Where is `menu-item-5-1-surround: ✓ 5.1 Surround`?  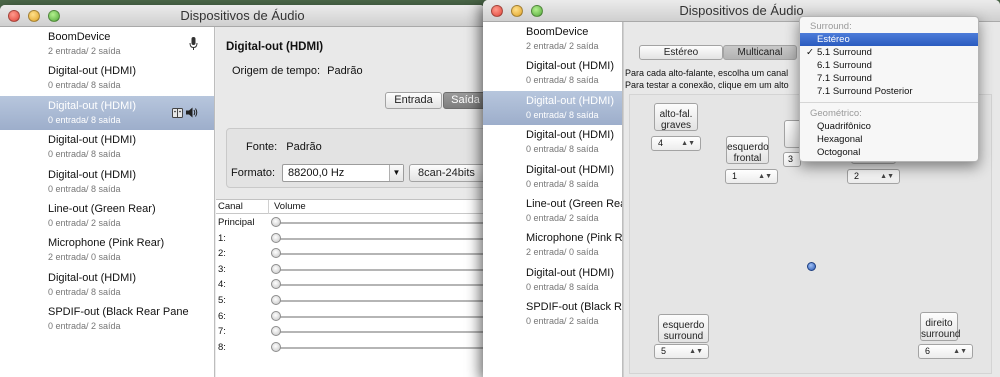
menu-item-5-1-surround: ✓ 5.1 Surround is located at coordinates (889, 52).